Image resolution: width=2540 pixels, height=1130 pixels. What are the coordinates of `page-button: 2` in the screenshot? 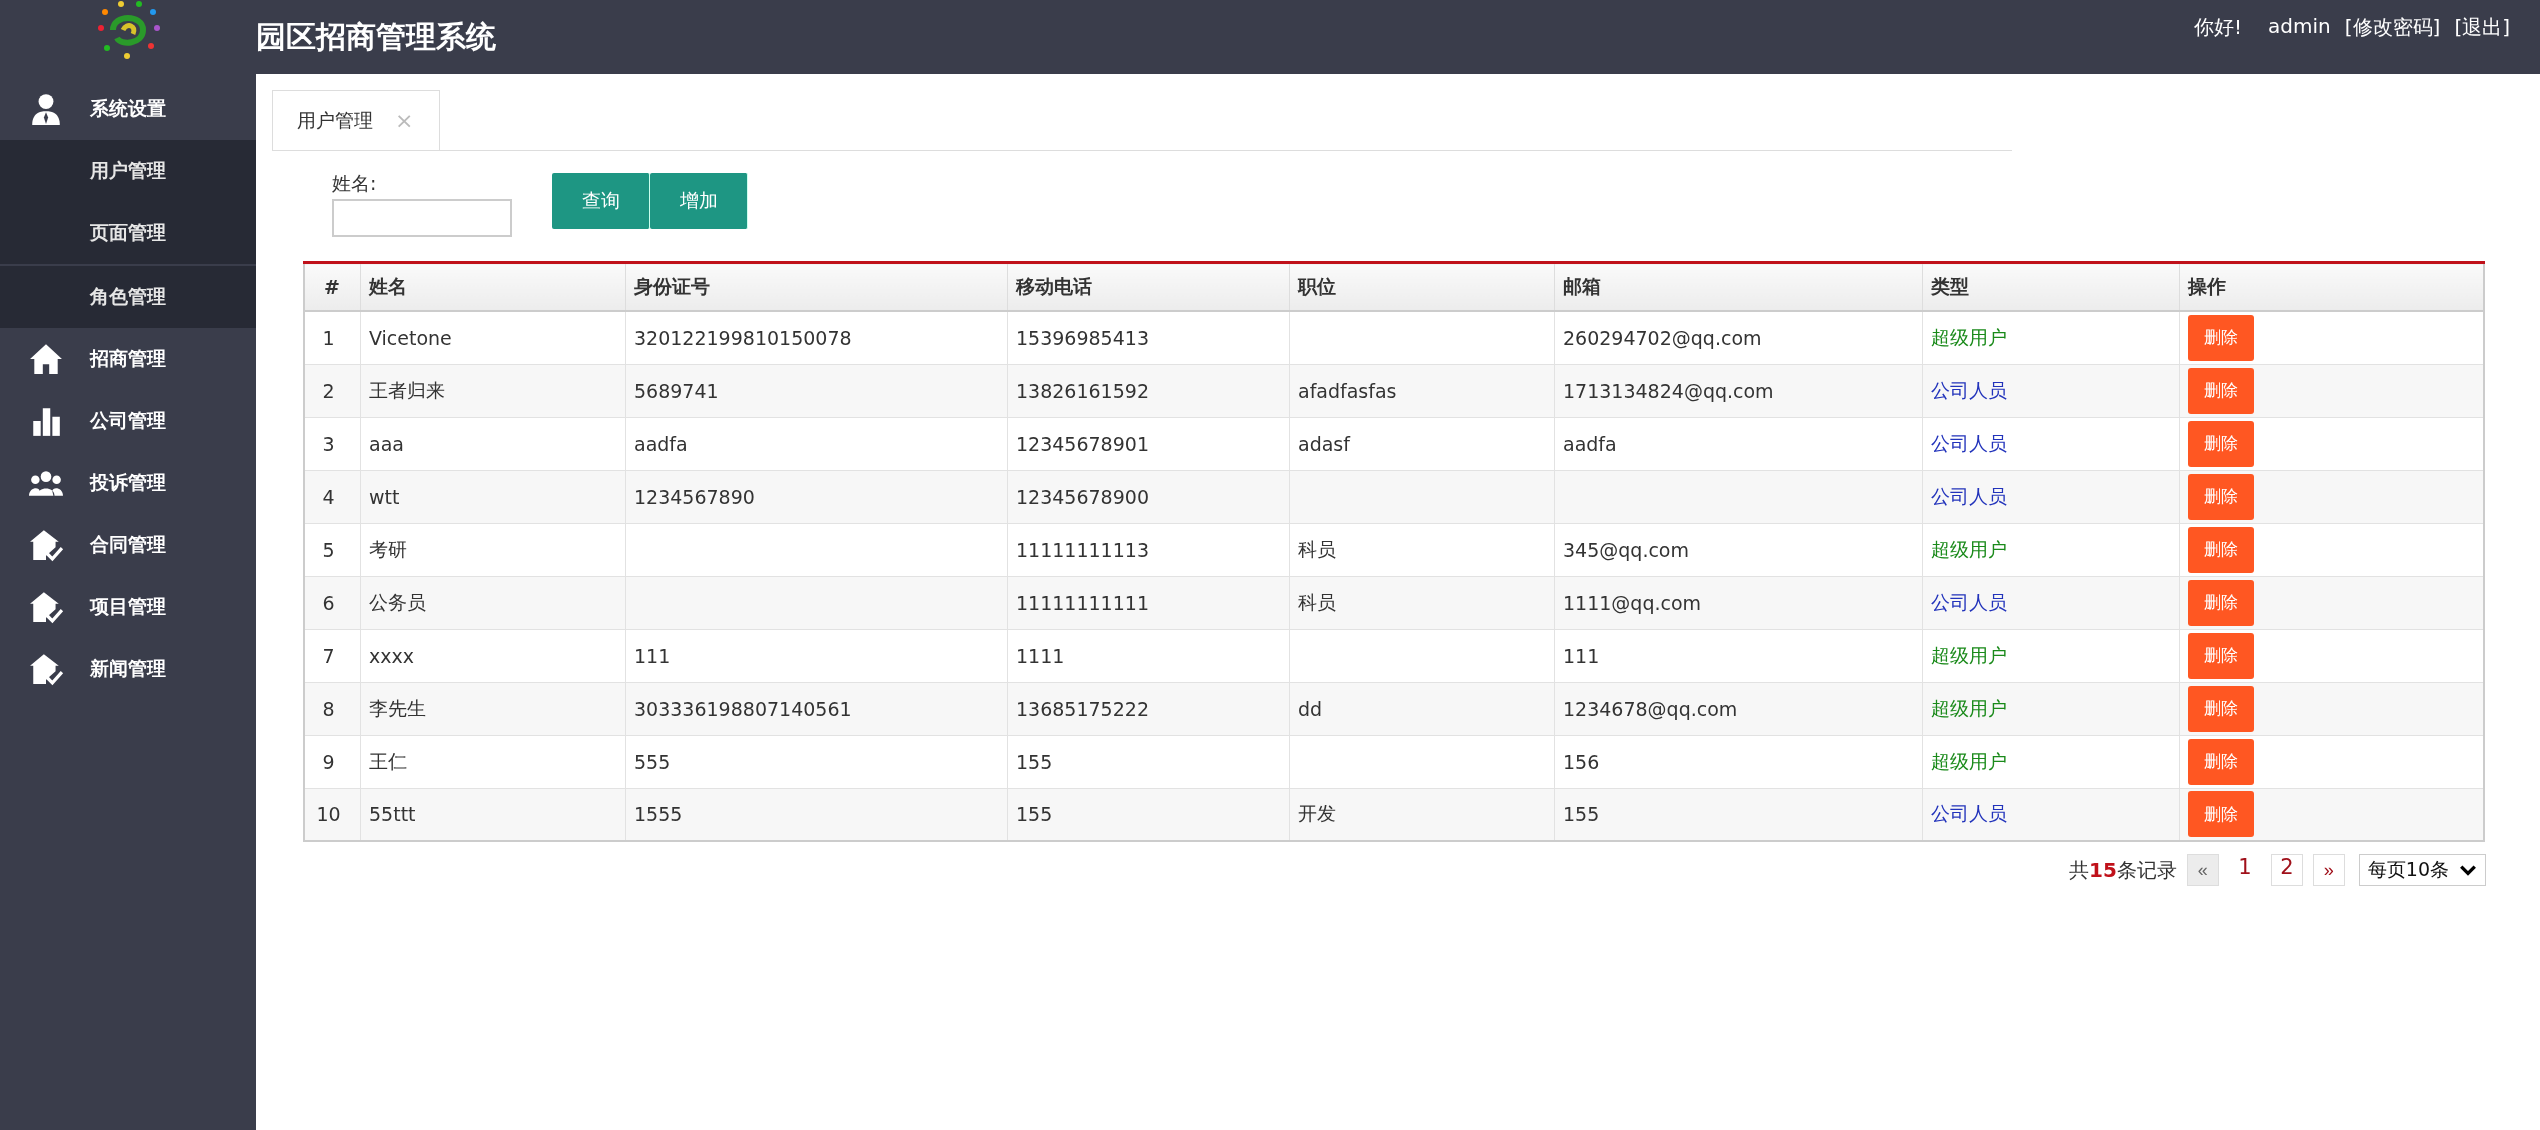 It's located at (2286, 870).